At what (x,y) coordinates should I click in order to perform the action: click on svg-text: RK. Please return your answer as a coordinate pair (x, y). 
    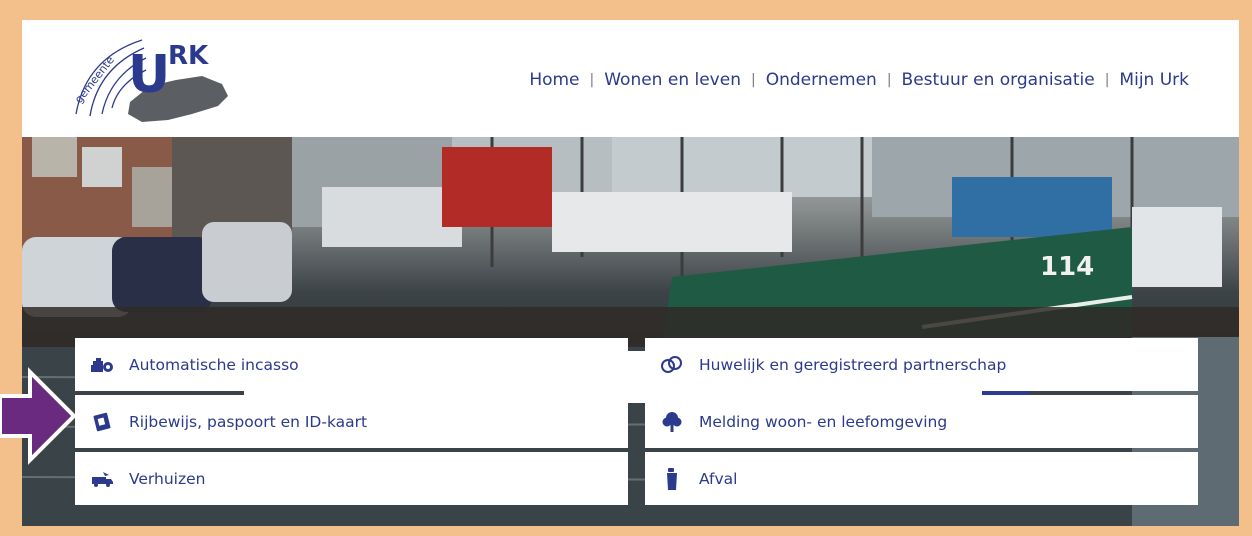
    Looking at the image, I should click on (188, 56).